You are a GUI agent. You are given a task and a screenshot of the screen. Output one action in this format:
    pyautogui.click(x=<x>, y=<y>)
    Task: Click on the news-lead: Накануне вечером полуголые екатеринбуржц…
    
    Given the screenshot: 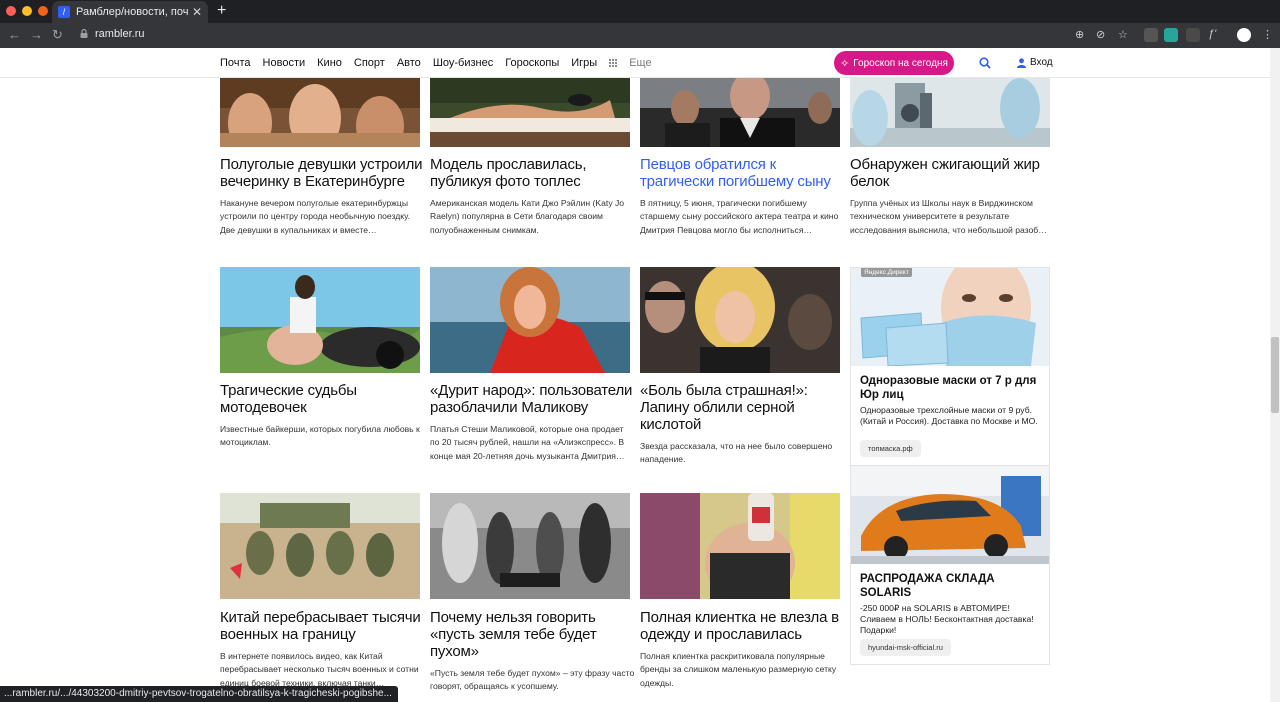 What is the action you would take?
    pyautogui.click(x=315, y=216)
    